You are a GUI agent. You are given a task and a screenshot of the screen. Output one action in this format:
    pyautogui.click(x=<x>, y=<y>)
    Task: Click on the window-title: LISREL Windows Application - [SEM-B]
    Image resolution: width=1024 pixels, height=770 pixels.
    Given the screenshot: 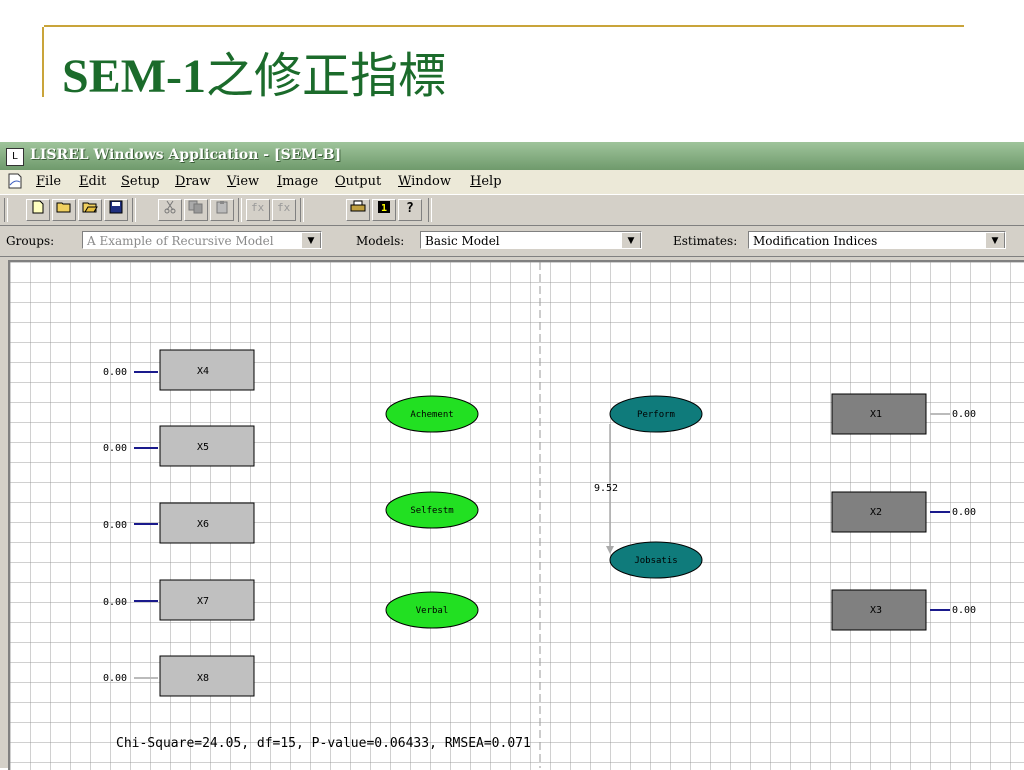 What is the action you would take?
    pyautogui.click(x=186, y=155)
    